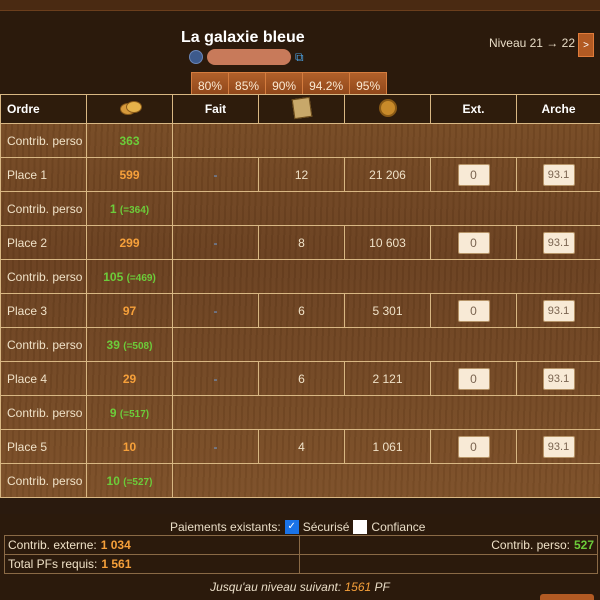 This screenshot has height=600, width=600. Describe the element at coordinates (382, 587) in the screenshot. I see `next-level-unit: PF` at that location.